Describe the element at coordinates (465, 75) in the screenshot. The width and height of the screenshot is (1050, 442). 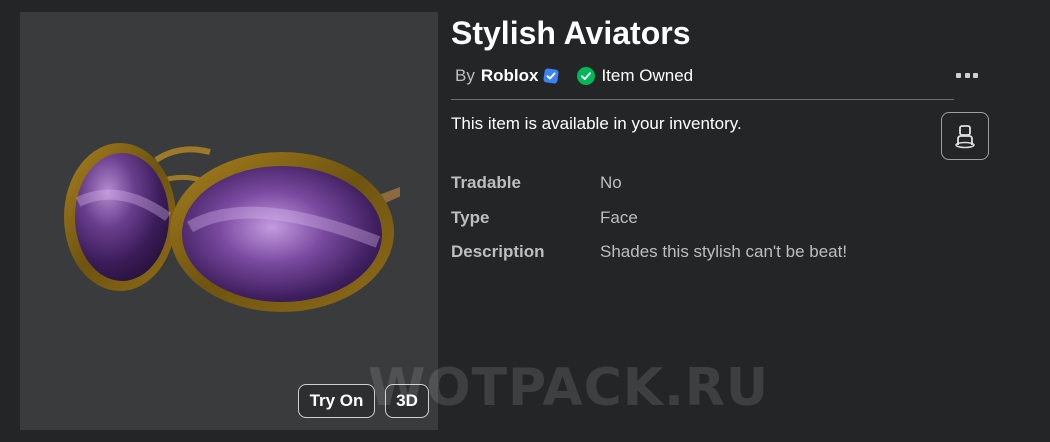
I see `by-label: By` at that location.